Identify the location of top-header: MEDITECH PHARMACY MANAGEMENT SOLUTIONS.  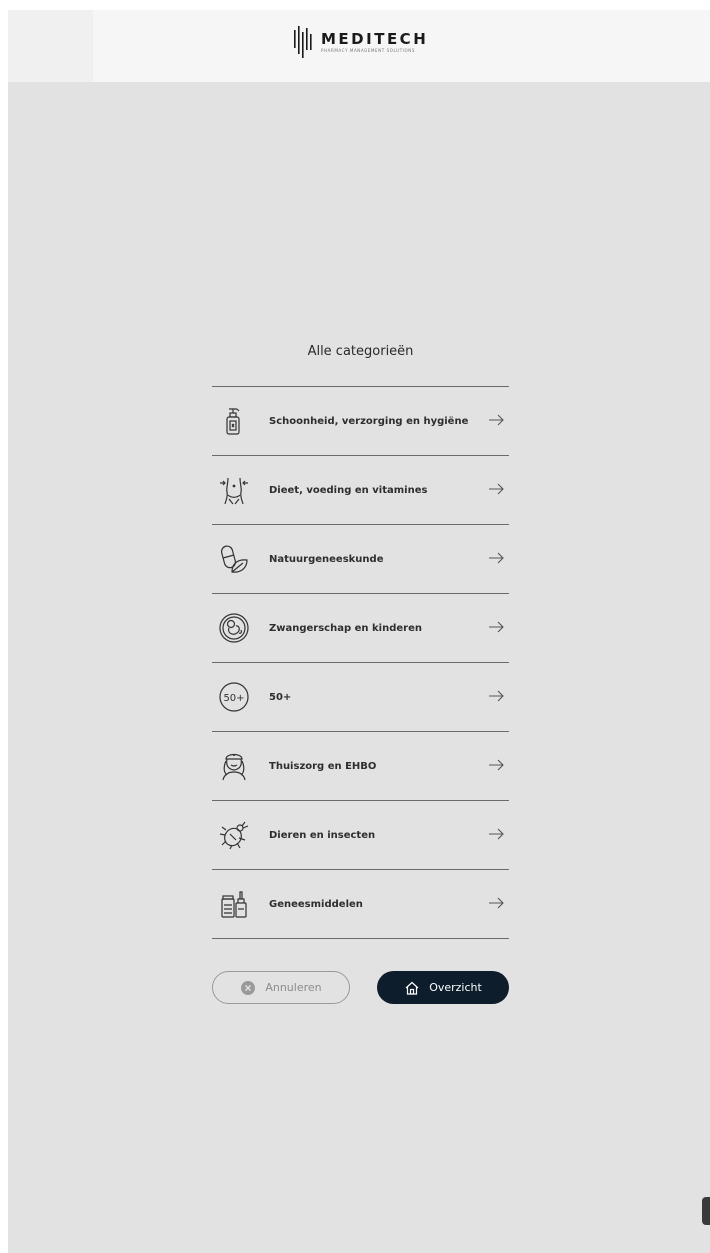
(359, 46).